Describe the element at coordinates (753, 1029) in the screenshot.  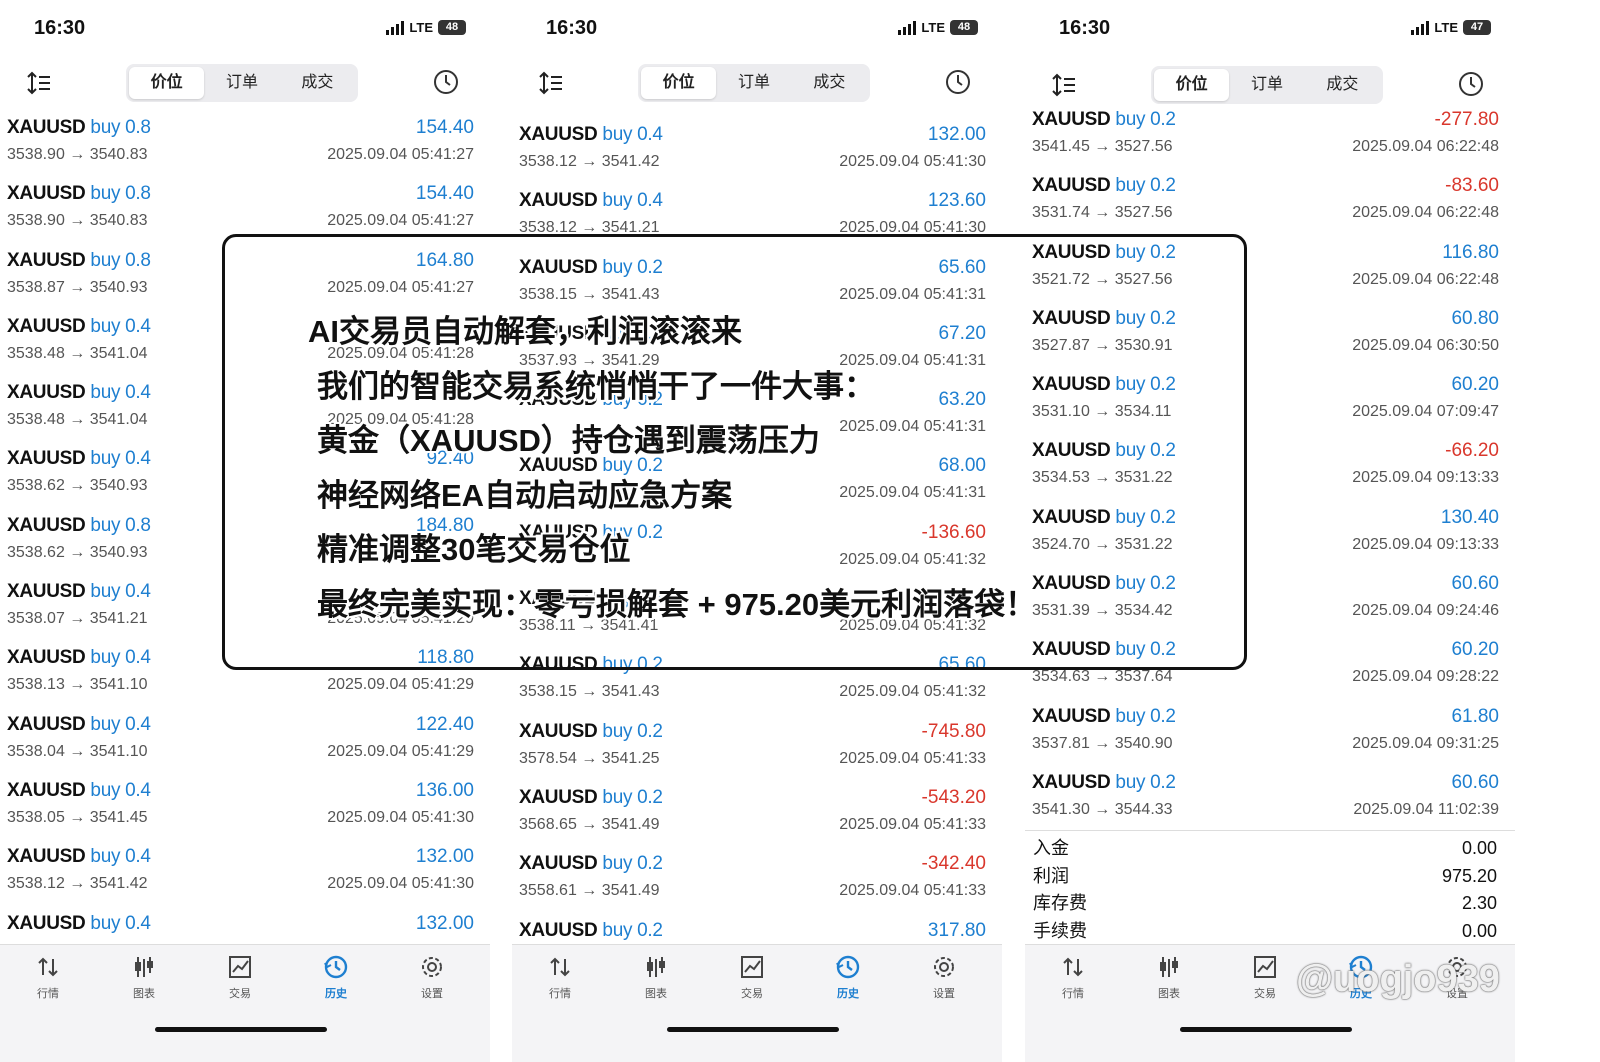
I see `home-indicator` at that location.